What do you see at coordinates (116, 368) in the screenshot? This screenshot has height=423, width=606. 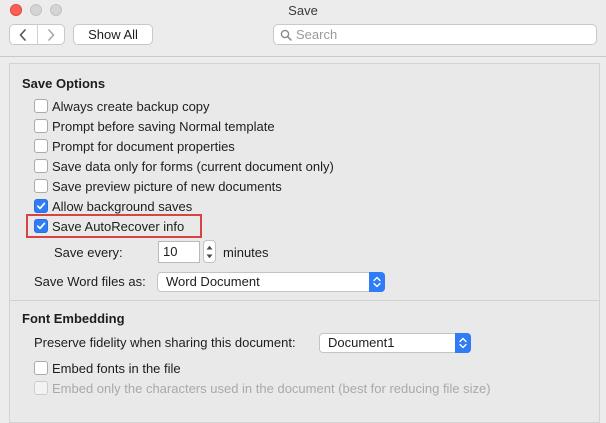 I see `checkbox-label: Embed fonts in the file` at bounding box center [116, 368].